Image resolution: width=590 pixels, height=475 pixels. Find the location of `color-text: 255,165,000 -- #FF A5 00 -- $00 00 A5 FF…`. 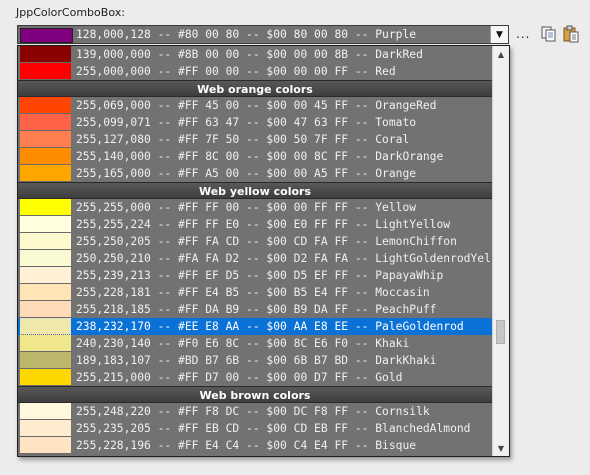

color-text: 255,165,000 -- #FF A5 00 -- $00 00 A5 FF… is located at coordinates (246, 173).